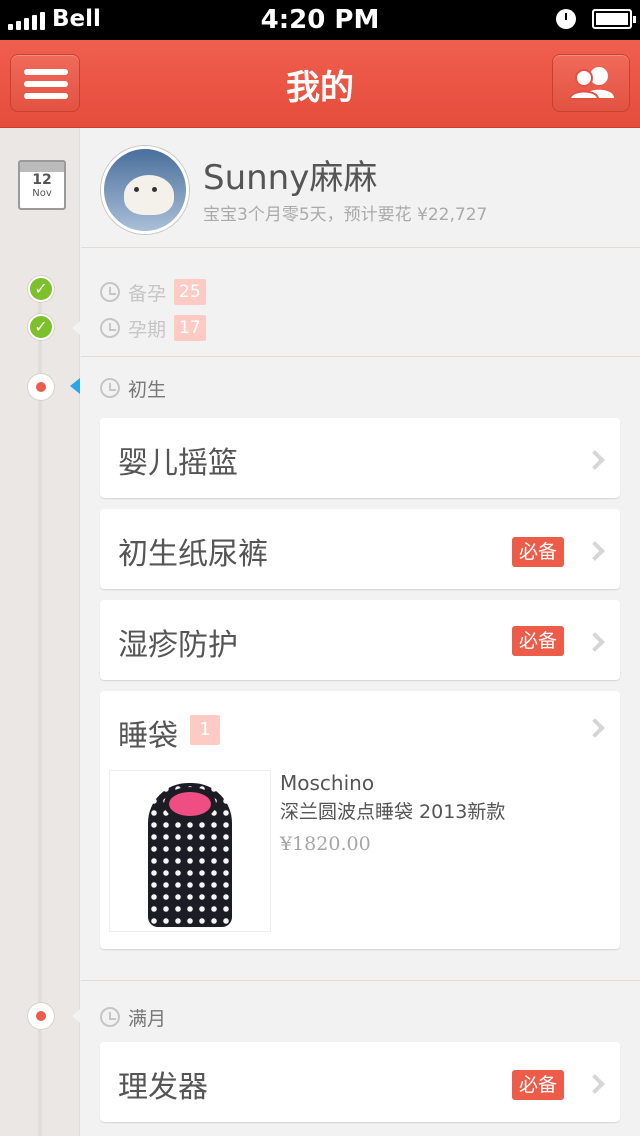 The width and height of the screenshot is (640, 1136). I want to click on stage-count-badge: 25, so click(190, 292).